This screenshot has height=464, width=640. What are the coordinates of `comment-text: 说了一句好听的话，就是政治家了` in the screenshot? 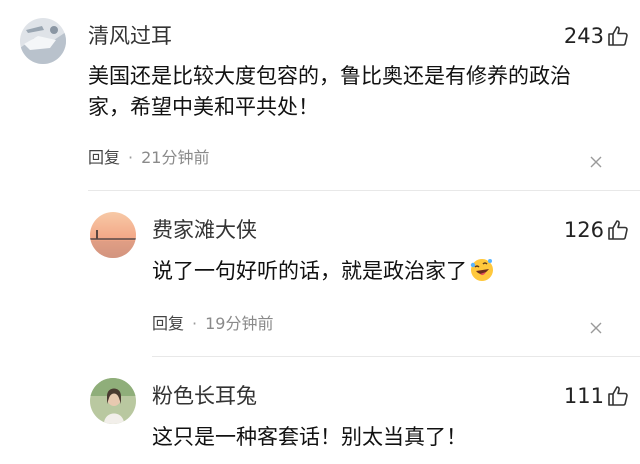 It's located at (372, 271).